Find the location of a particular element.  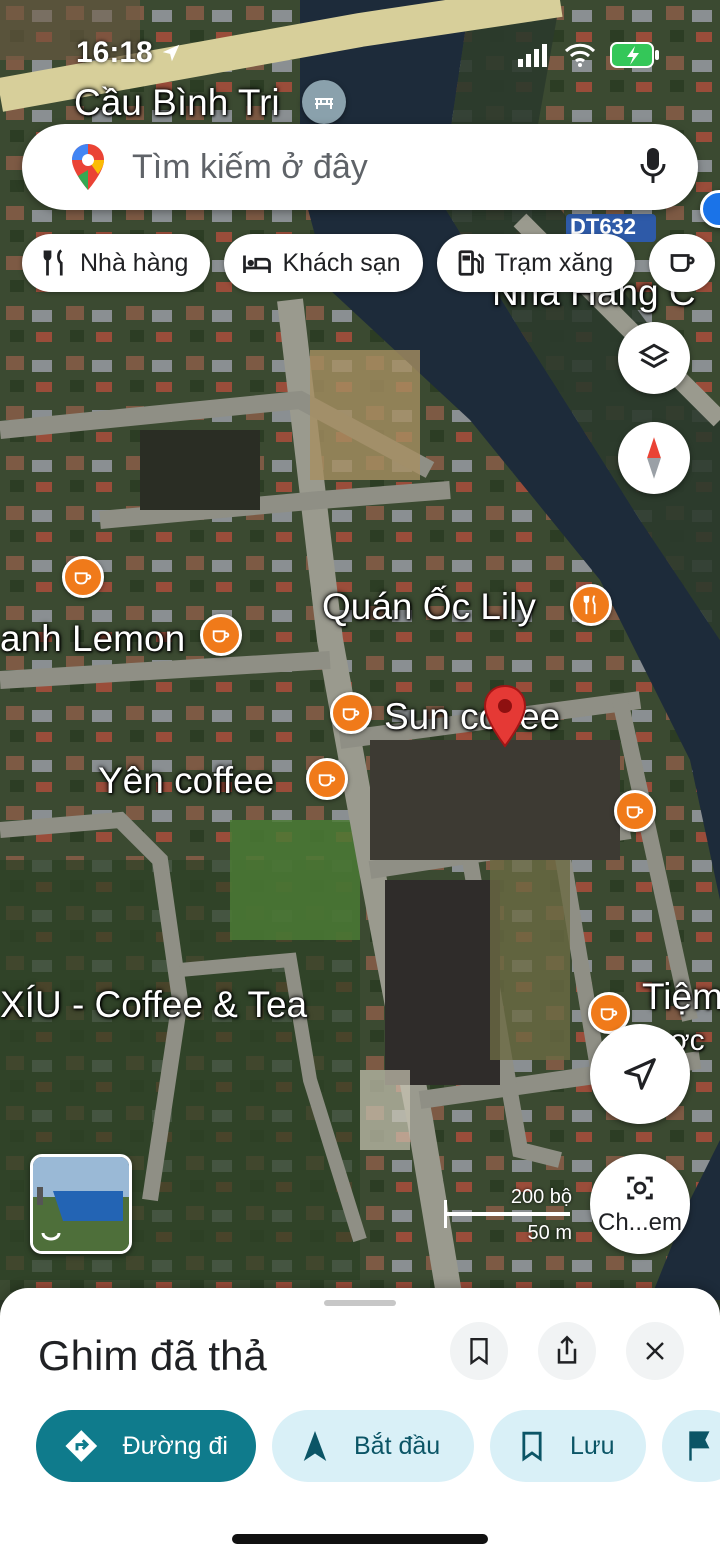

camera-button: Ch...em is located at coordinates (640, 1204).